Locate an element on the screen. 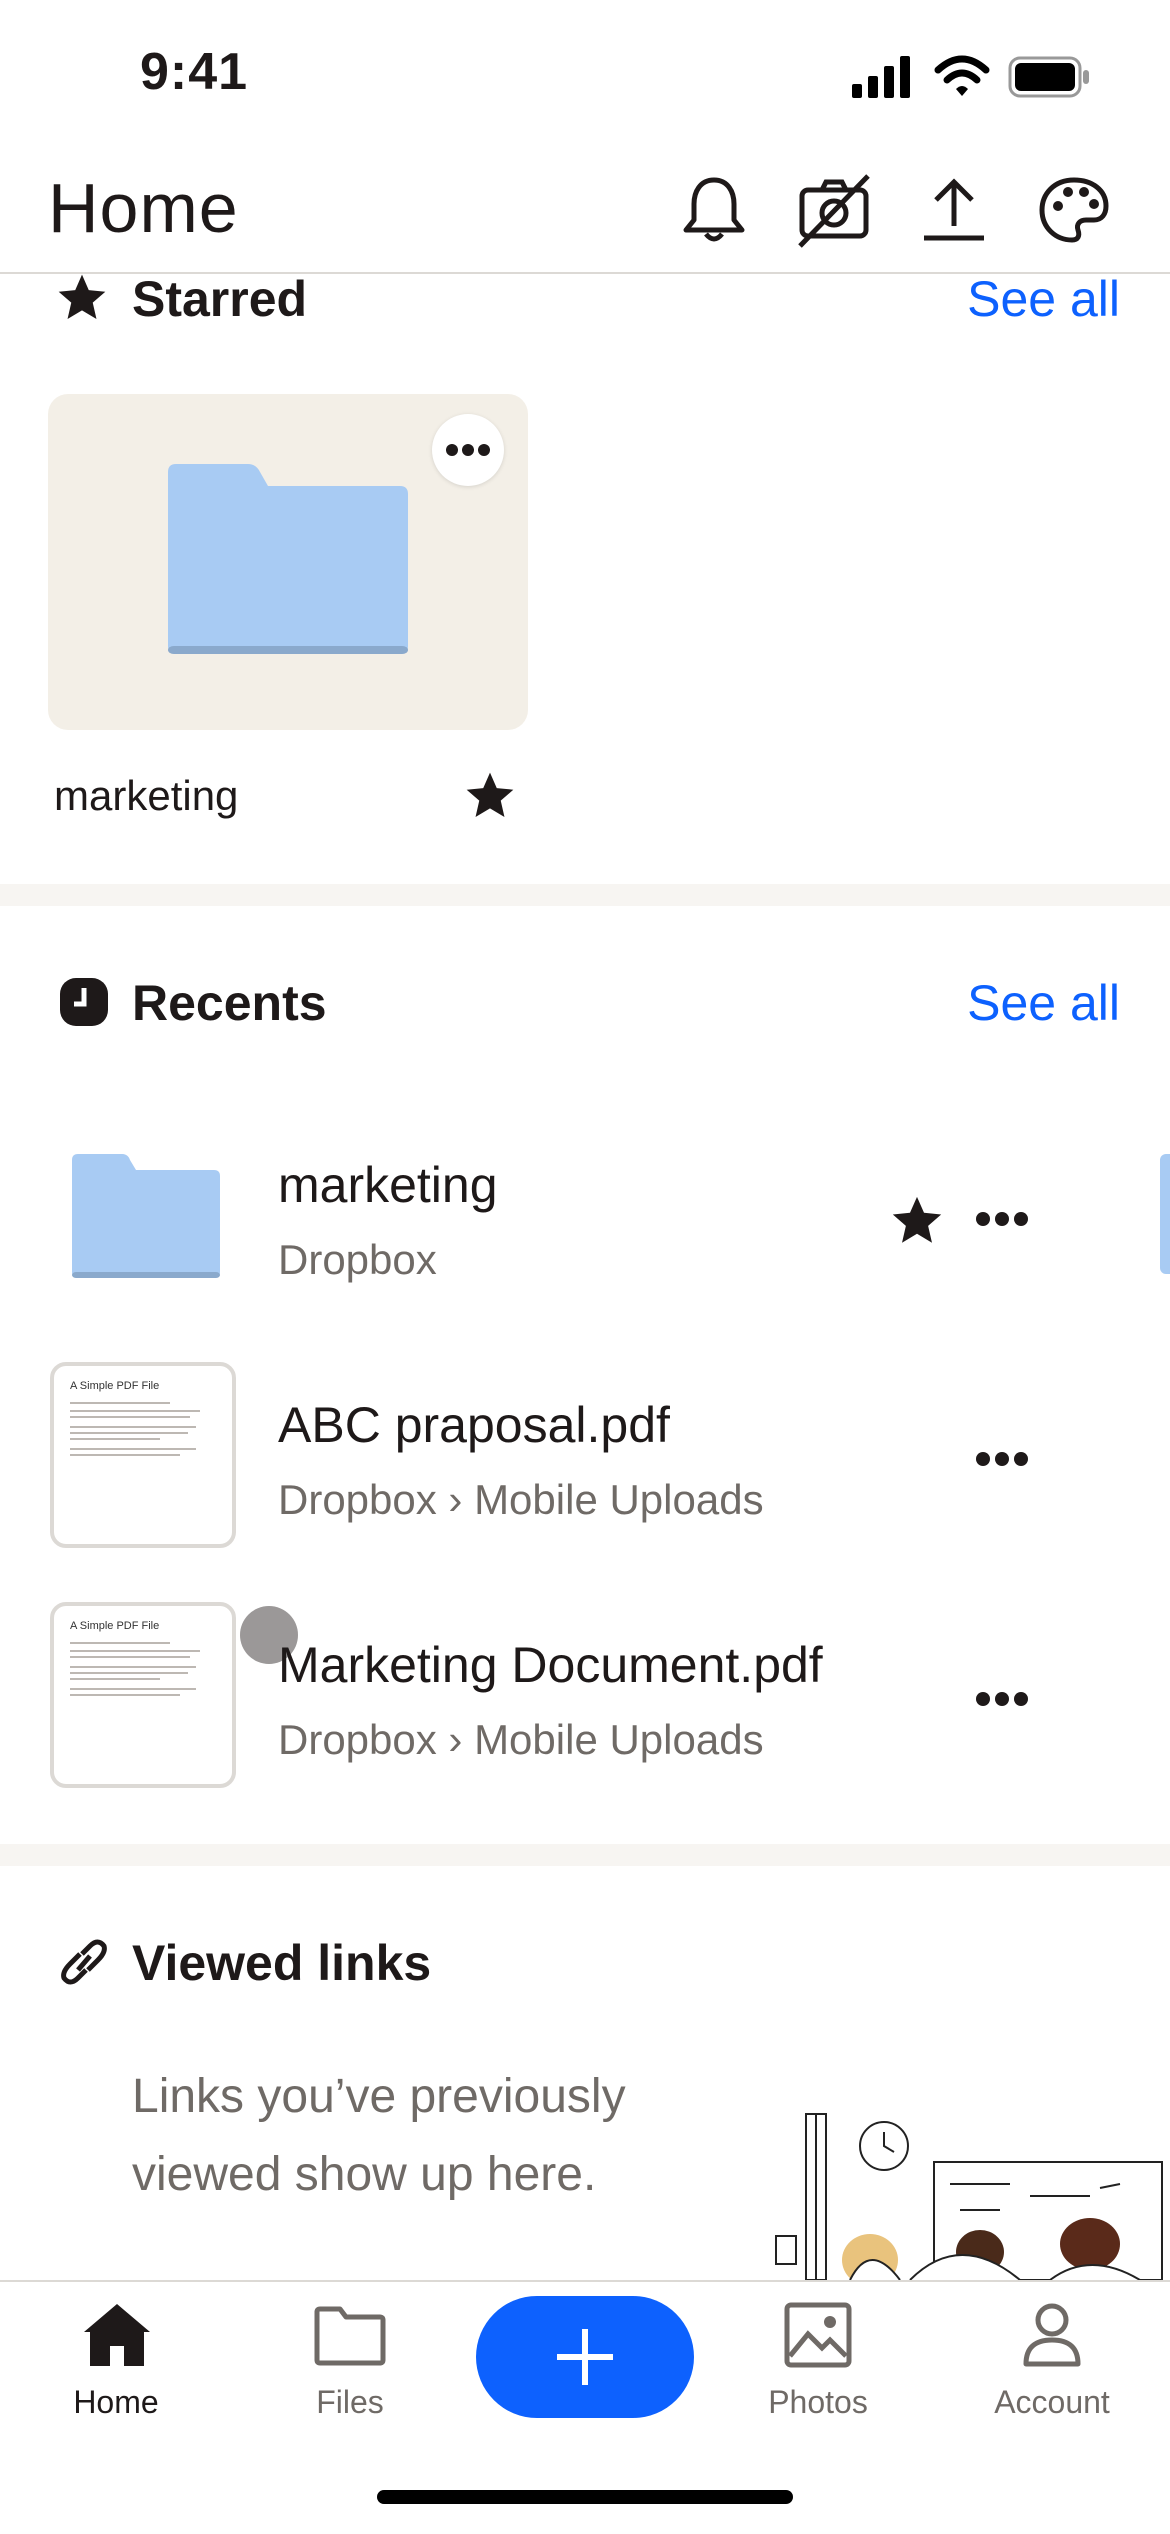 This screenshot has height=2534, width=1170. page-title: Home is located at coordinates (143, 208).